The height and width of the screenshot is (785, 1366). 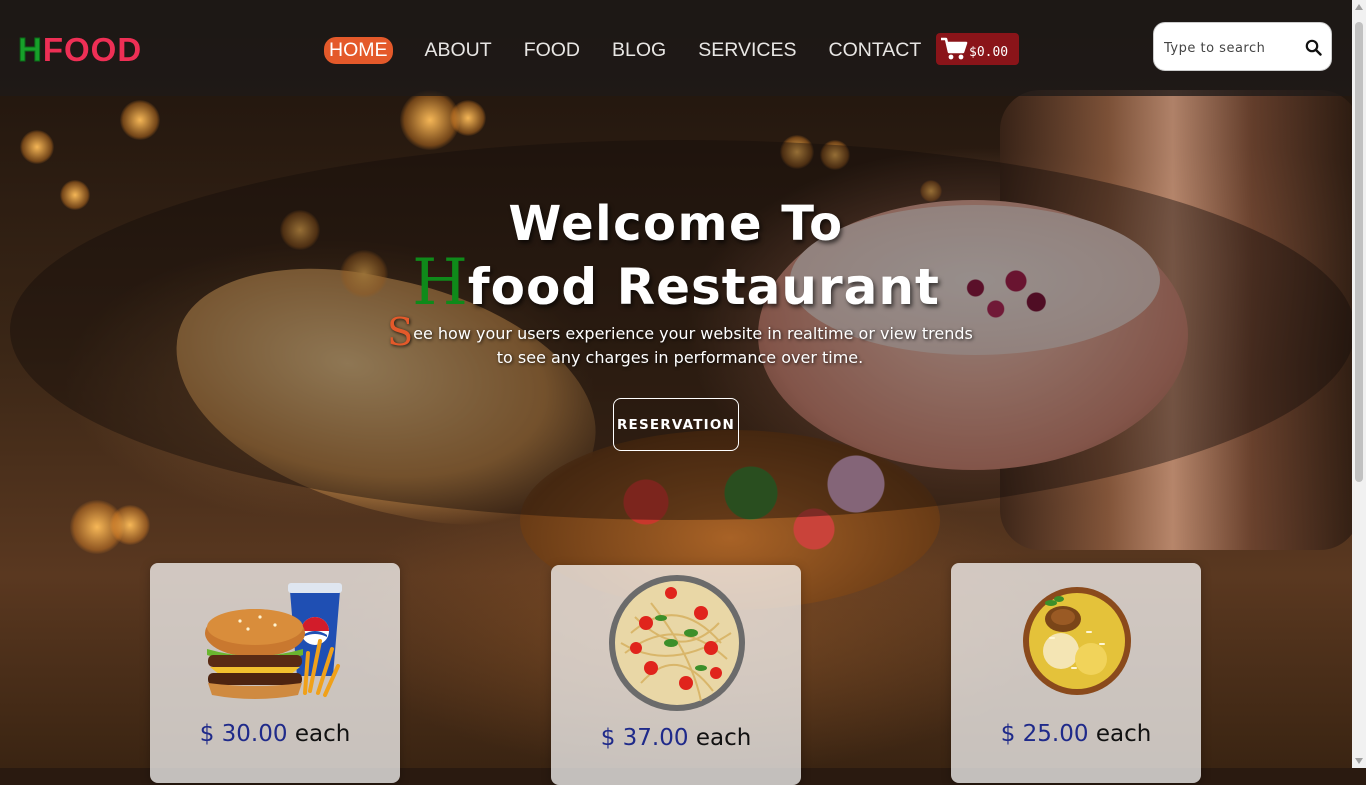 What do you see at coordinates (874, 50) in the screenshot?
I see `nav-contact: CONTACT` at bounding box center [874, 50].